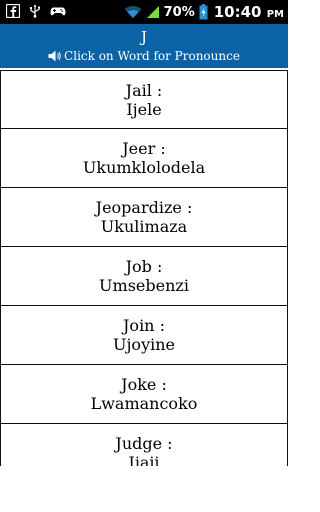 Image resolution: width=320 pixels, height=512 pixels. I want to click on english-word: Job :, so click(144, 266).